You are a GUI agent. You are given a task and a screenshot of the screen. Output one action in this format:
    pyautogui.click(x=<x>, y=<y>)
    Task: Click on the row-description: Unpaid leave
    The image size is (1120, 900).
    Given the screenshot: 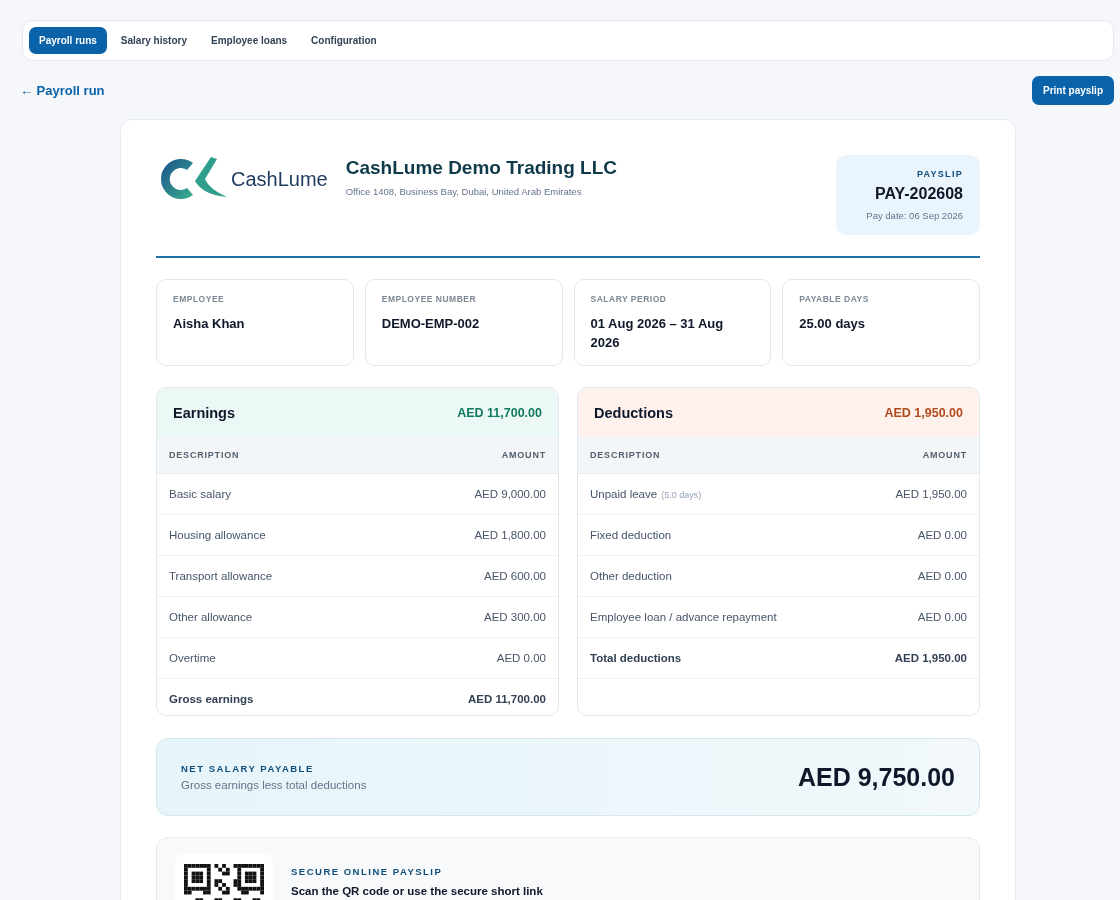 What is the action you would take?
    pyautogui.click(x=624, y=494)
    